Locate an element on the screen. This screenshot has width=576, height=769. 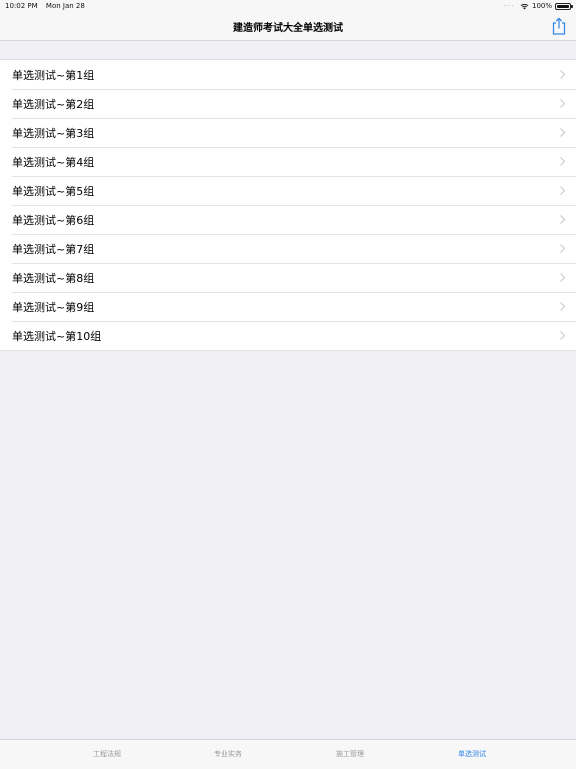
list-item: 单选测试~第3组 is located at coordinates (288, 132).